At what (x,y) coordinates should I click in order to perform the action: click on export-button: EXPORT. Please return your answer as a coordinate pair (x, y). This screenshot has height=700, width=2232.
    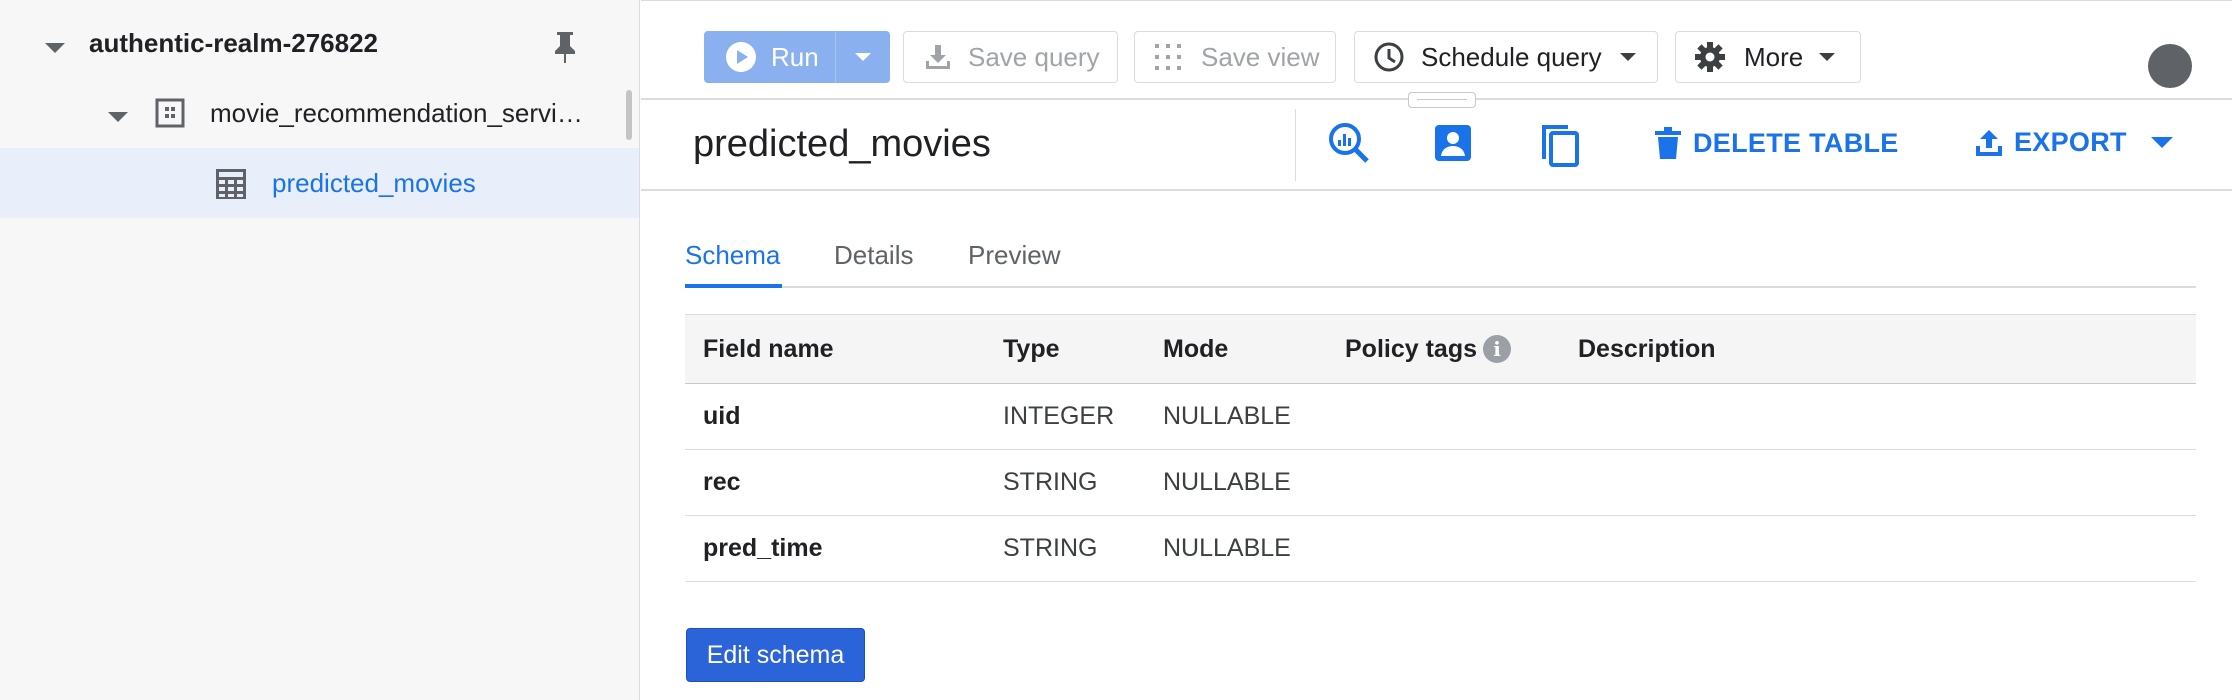
    Looking at the image, I should click on (2073, 142).